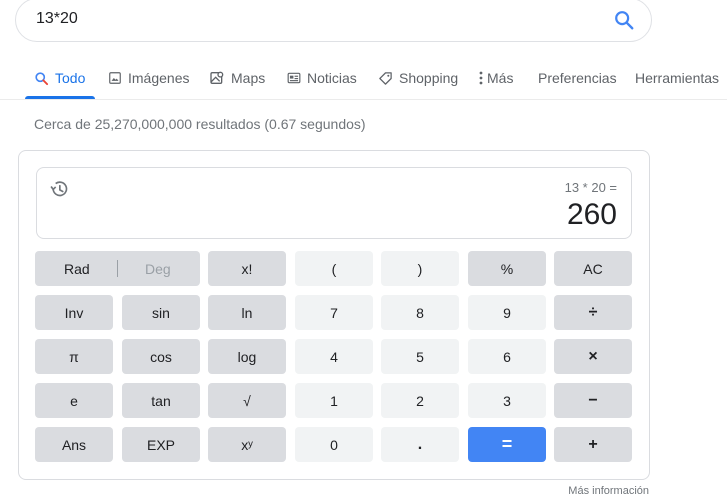 Image resolution: width=727 pixels, height=501 pixels. What do you see at coordinates (161, 400) in the screenshot?
I see `tan-button: tan` at bounding box center [161, 400].